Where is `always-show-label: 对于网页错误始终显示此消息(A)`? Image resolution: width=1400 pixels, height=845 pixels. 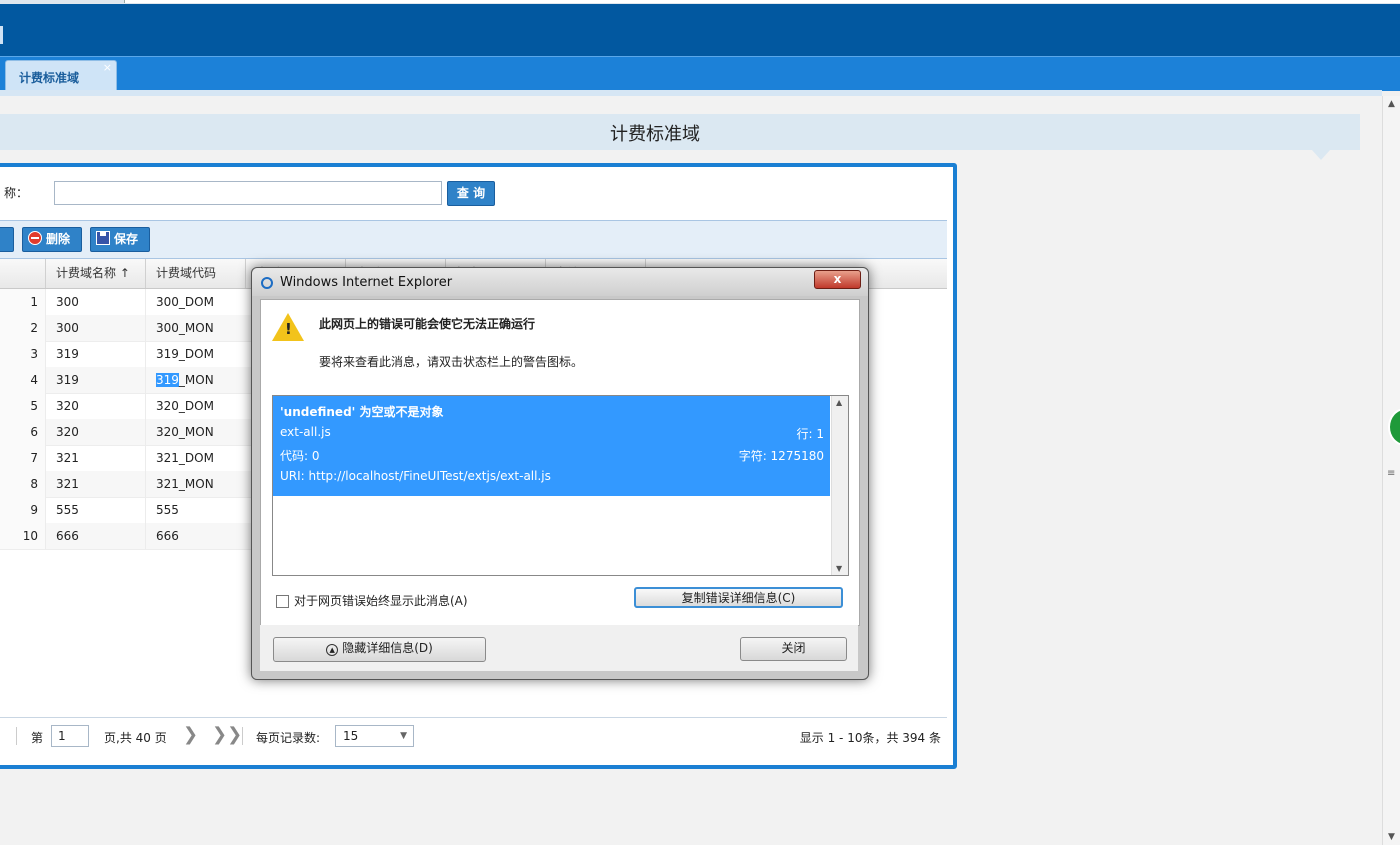 always-show-label: 对于网页错误始终显示此消息(A) is located at coordinates (381, 600).